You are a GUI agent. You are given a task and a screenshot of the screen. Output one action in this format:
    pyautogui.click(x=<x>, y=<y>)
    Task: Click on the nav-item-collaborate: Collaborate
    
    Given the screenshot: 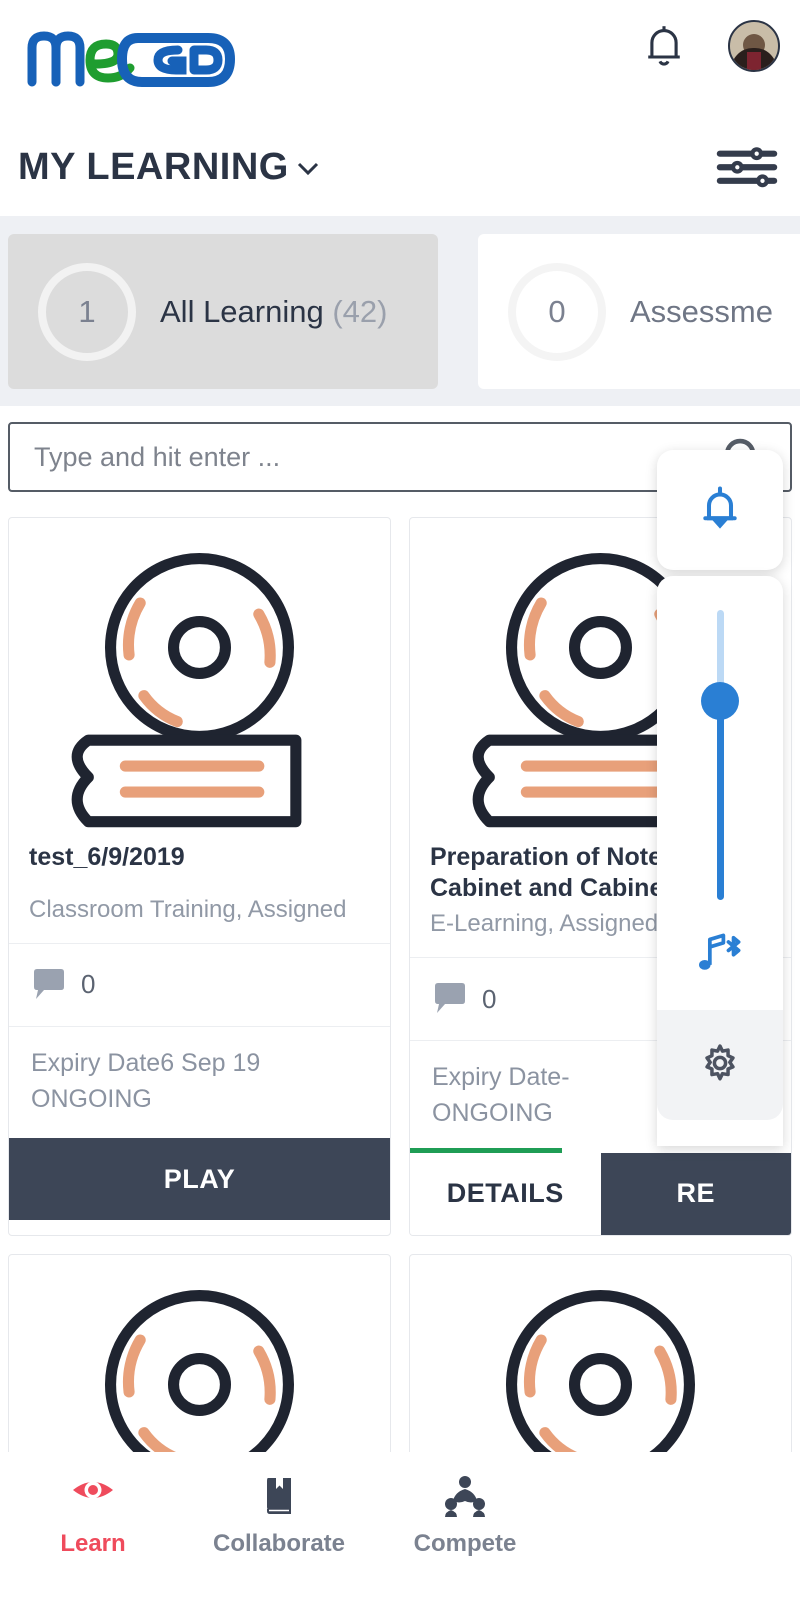 What is the action you would take?
    pyautogui.click(x=279, y=1516)
    